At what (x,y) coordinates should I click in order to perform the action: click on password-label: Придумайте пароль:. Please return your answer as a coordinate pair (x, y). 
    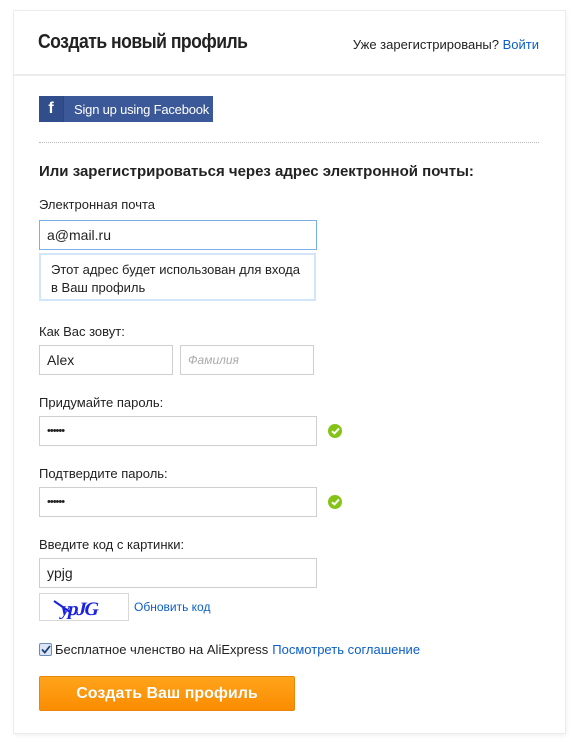
    Looking at the image, I should click on (101, 402).